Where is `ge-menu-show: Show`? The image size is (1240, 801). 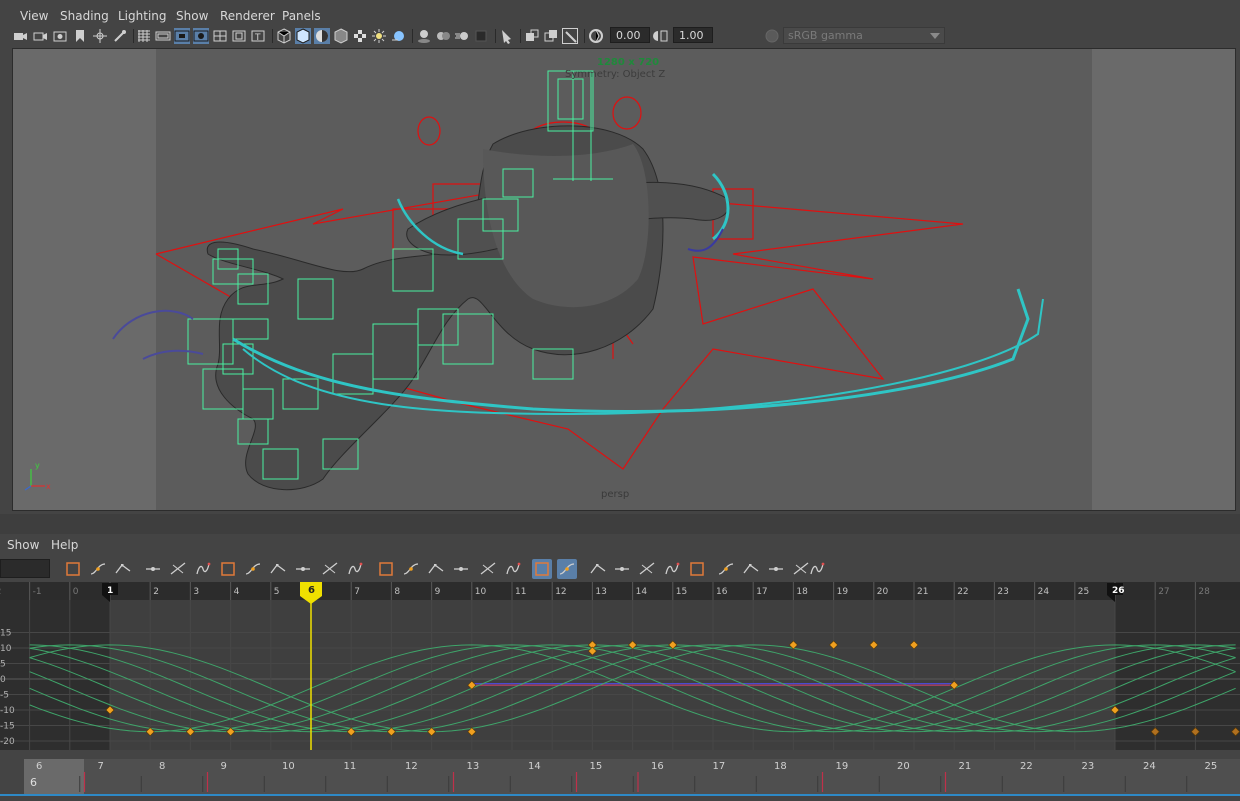 ge-menu-show: Show is located at coordinates (23, 545).